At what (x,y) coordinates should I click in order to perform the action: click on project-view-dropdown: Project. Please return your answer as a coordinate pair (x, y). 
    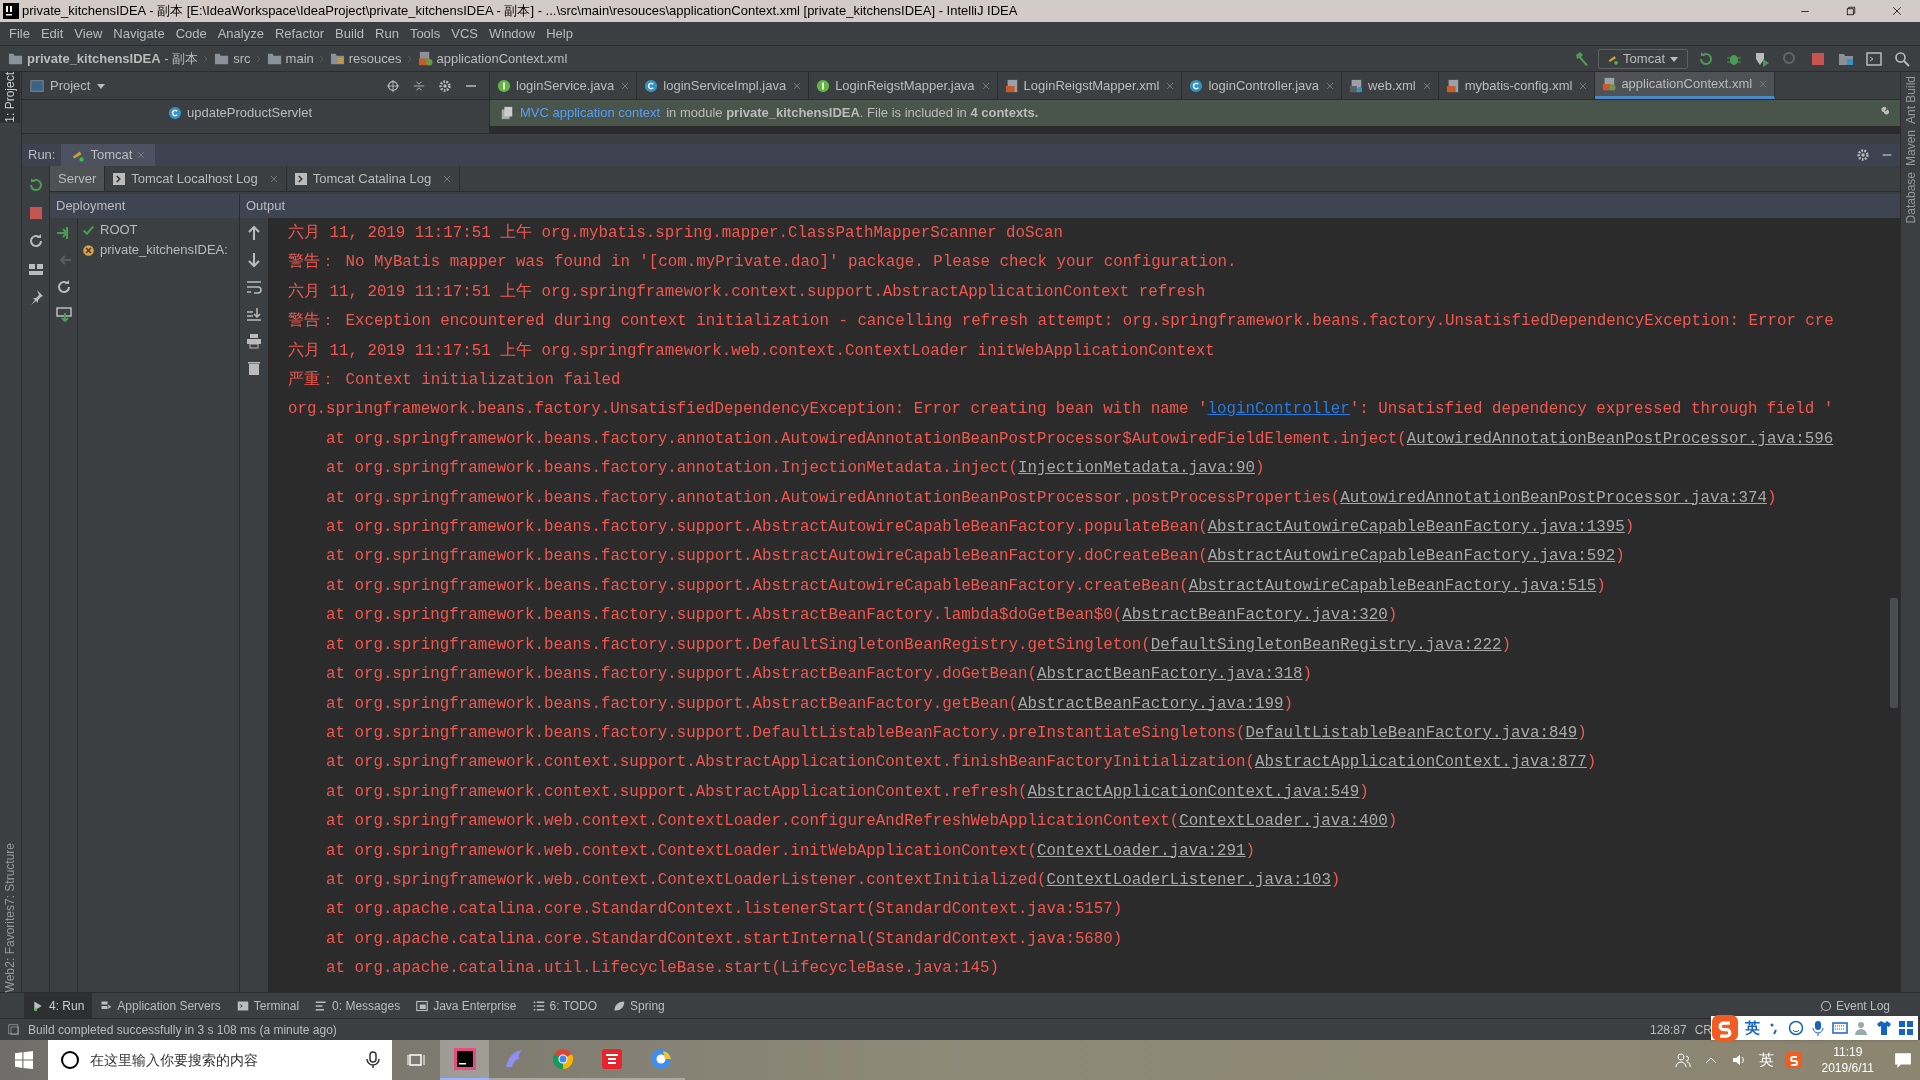
    Looking at the image, I should click on (78, 85).